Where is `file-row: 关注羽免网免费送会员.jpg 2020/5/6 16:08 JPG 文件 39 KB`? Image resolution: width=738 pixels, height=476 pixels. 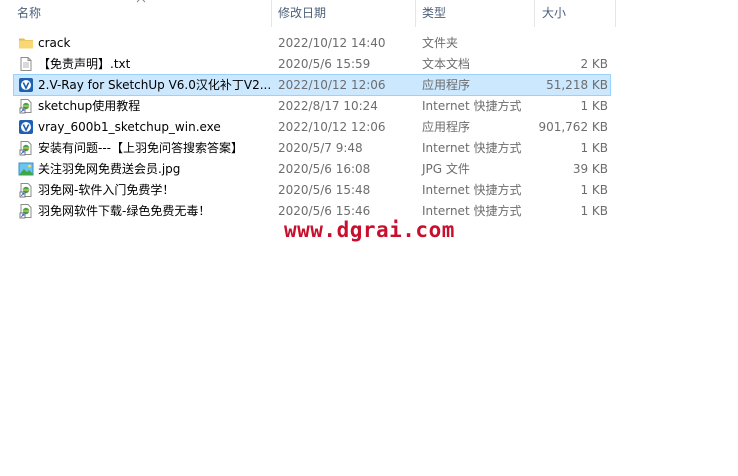
file-row: 关注羽免网免费送会员.jpg 2020/5/6 16:08 JPG 文件 39 KB is located at coordinates (312, 169).